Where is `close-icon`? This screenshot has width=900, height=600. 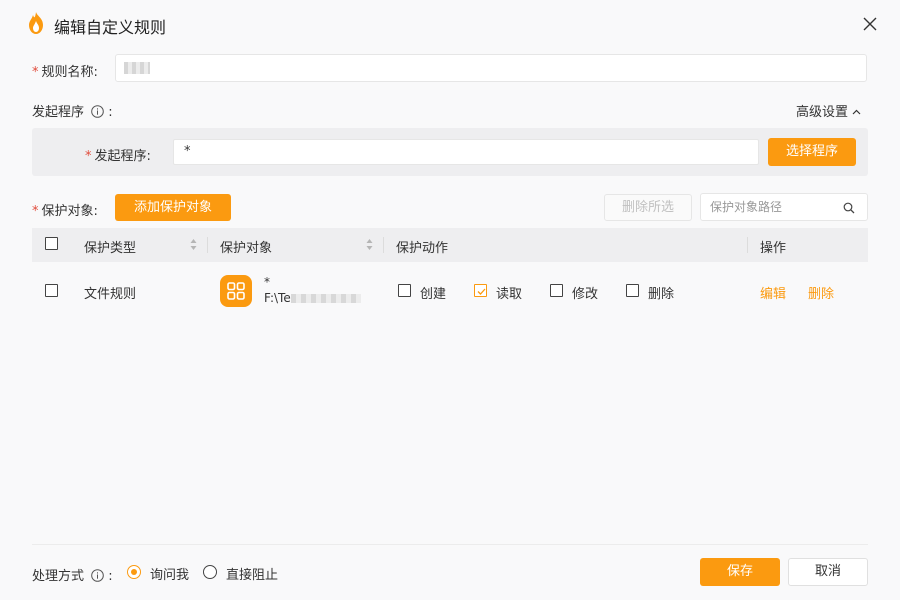
close-icon is located at coordinates (870, 24).